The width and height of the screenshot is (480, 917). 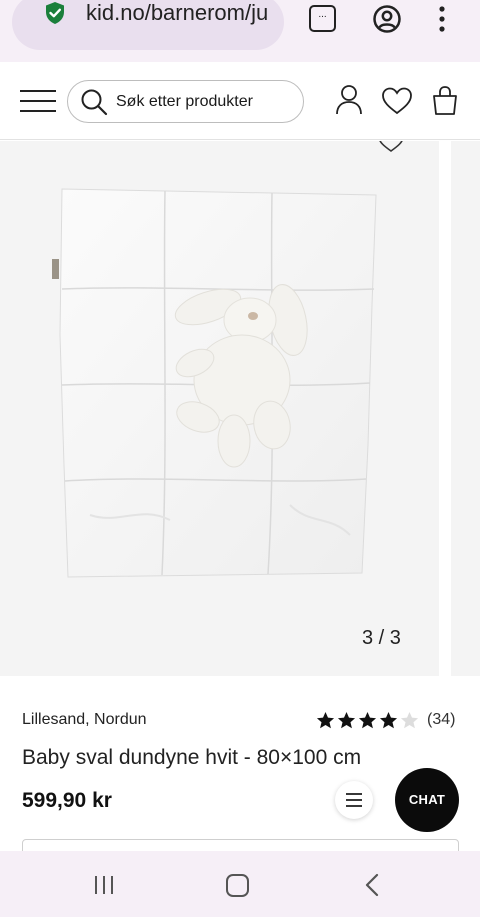 I want to click on star-empty-icon, so click(x=409, y=719).